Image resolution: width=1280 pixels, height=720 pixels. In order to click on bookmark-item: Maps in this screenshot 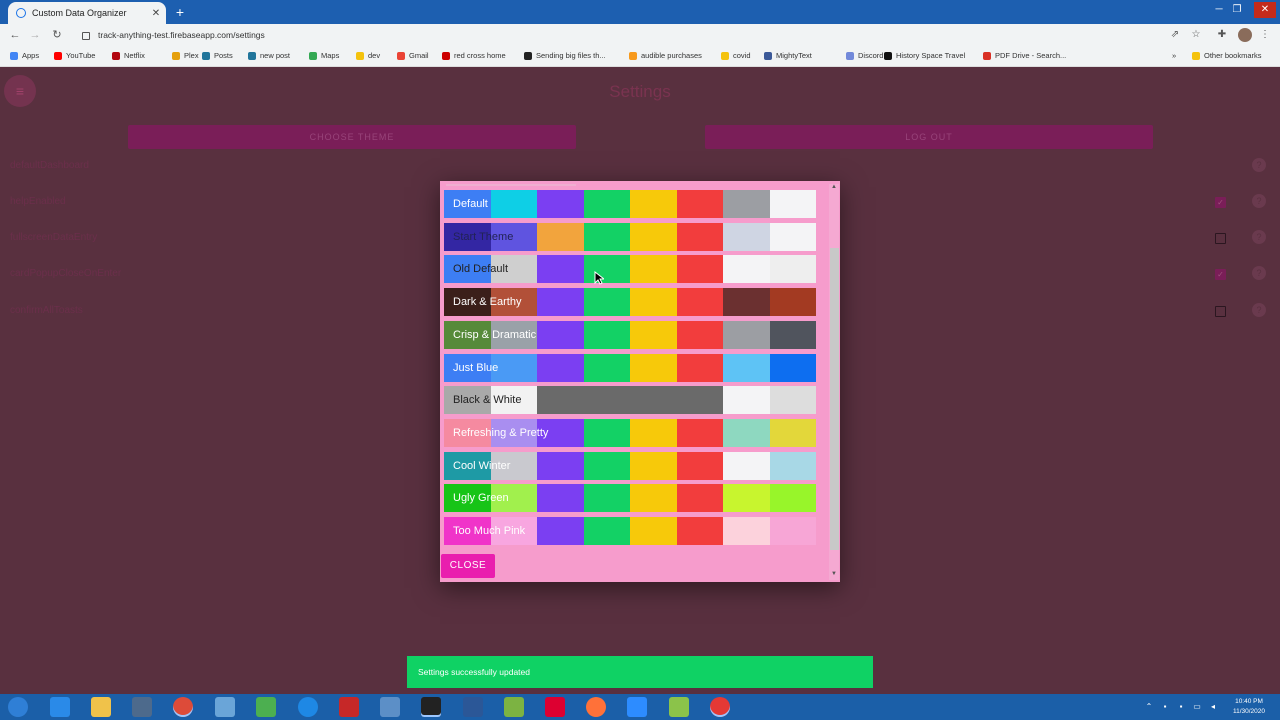, I will do `click(324, 55)`.